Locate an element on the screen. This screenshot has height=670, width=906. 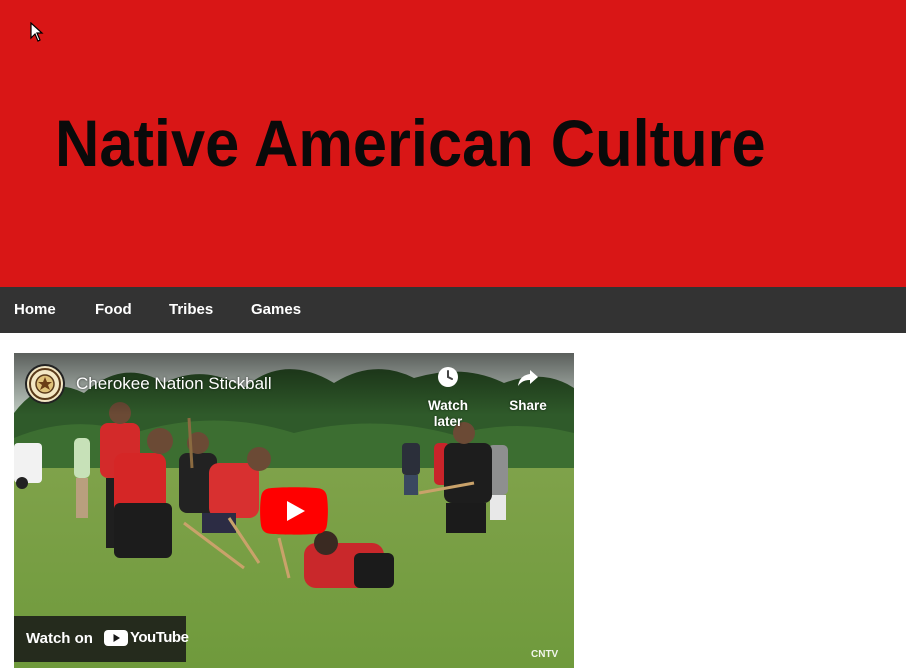
watch-later-button: Watch later is located at coordinates (448, 397).